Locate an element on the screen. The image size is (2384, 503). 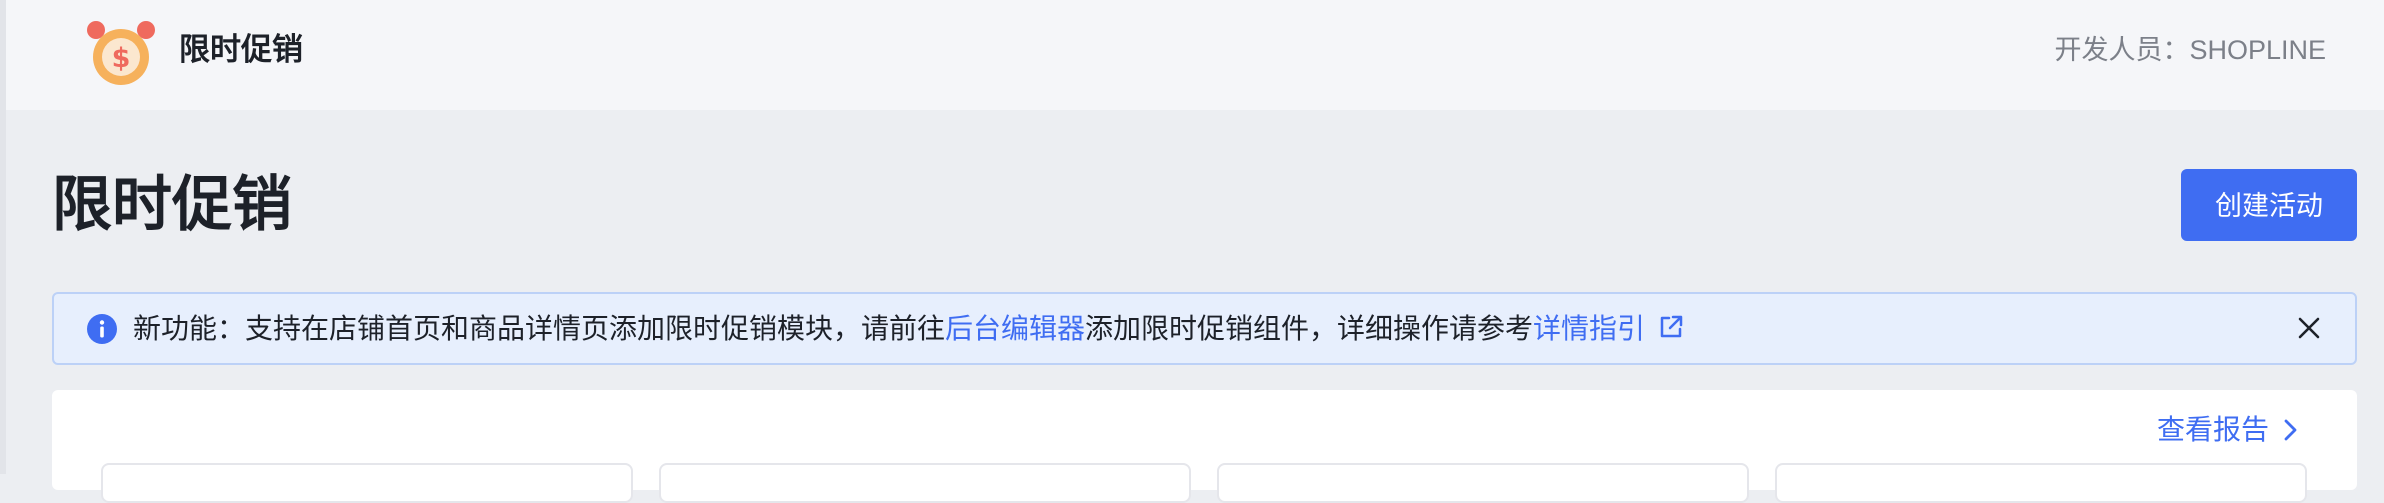
app-name: 限时促销 is located at coordinates (241, 49).